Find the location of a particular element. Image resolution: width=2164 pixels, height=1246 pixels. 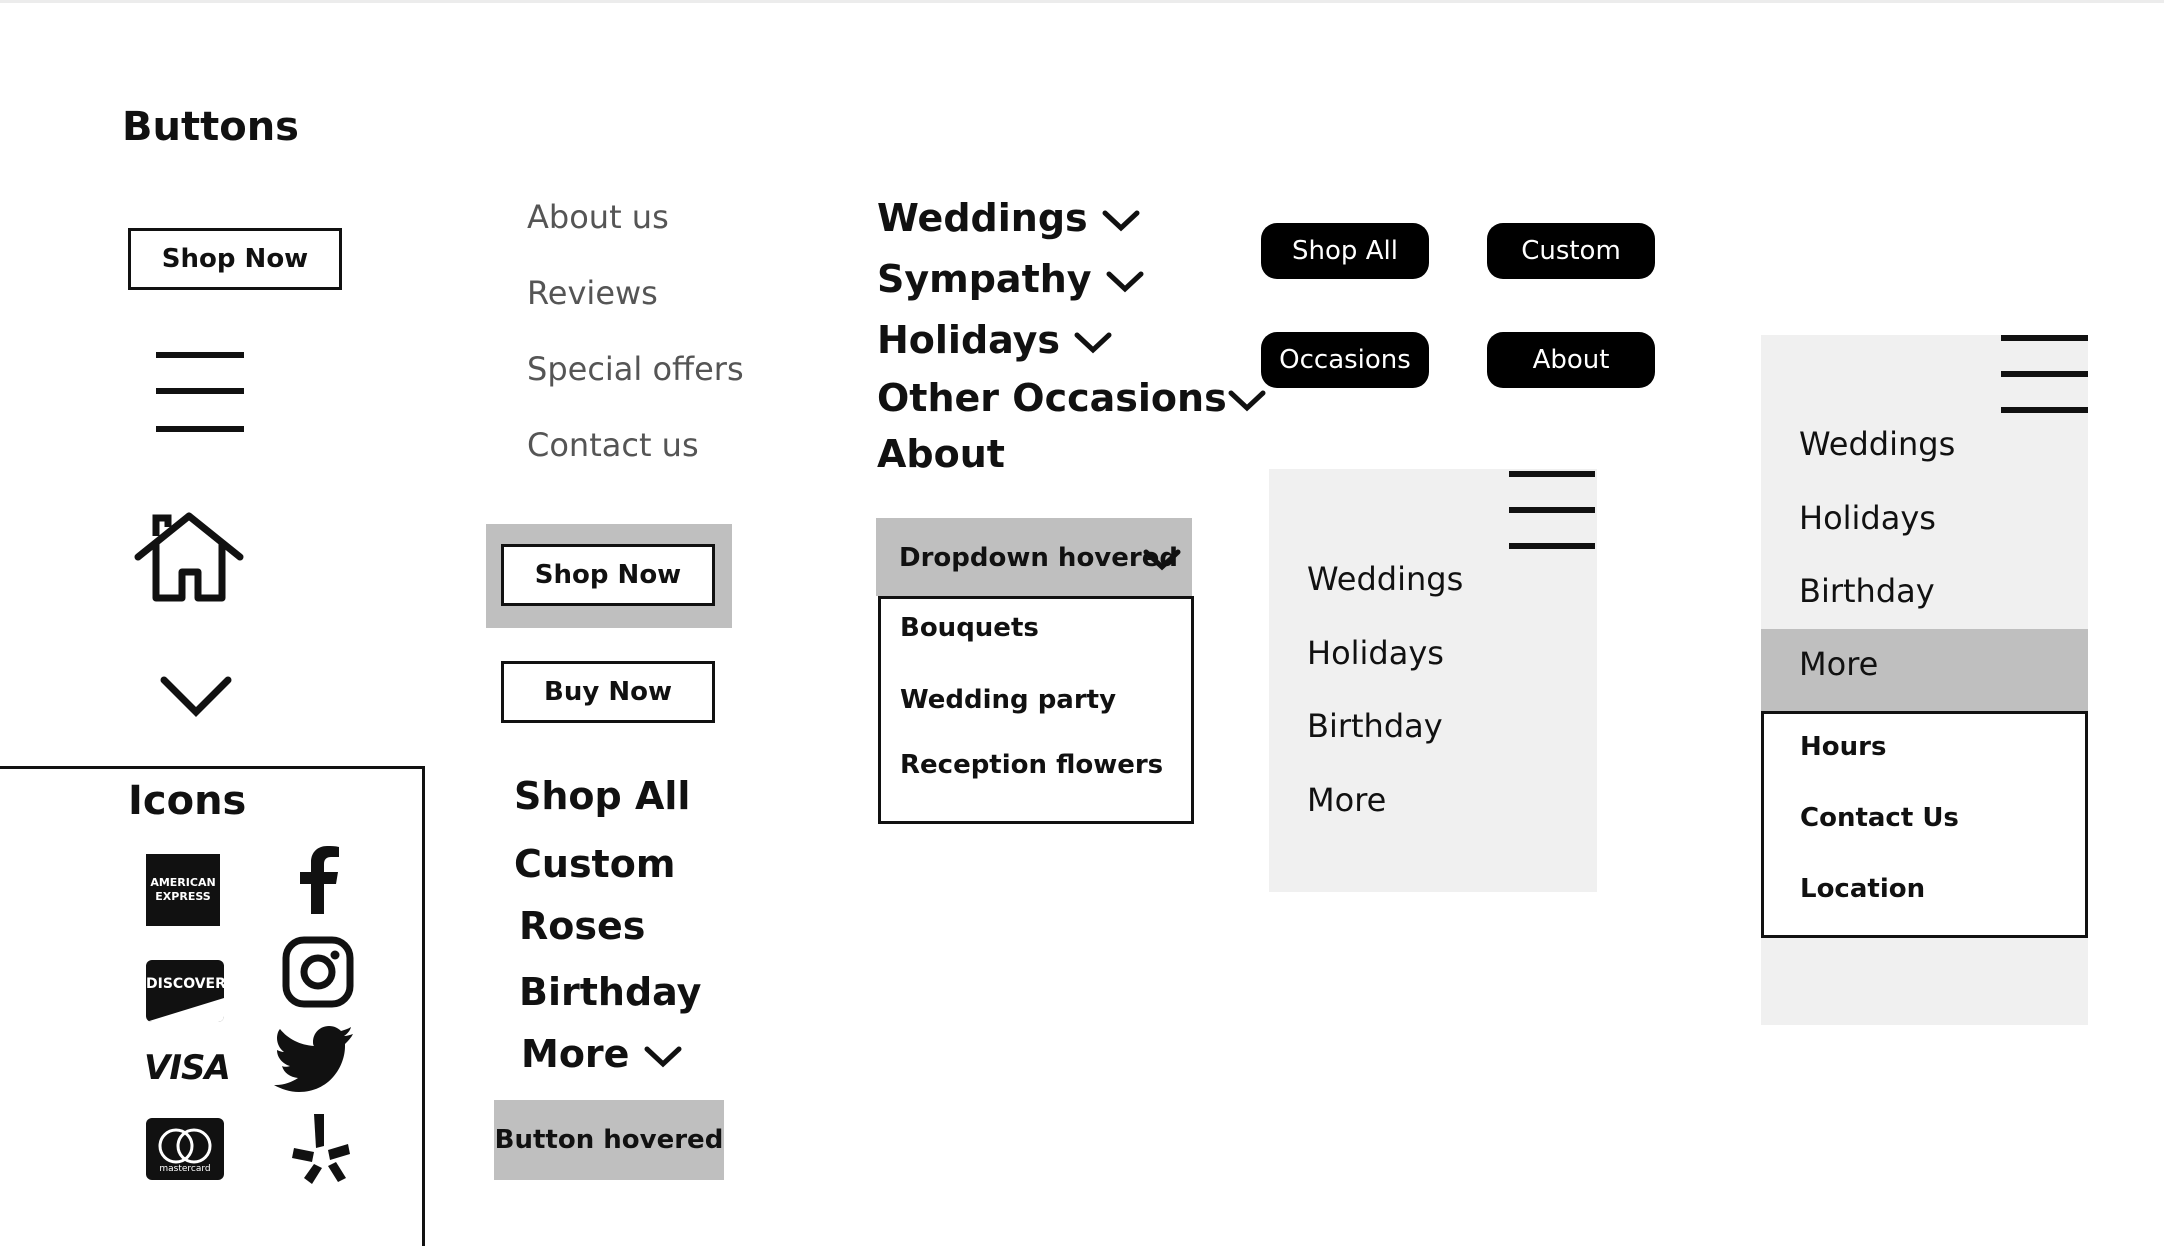

buy-now-button: Buy Now is located at coordinates (608, 692).